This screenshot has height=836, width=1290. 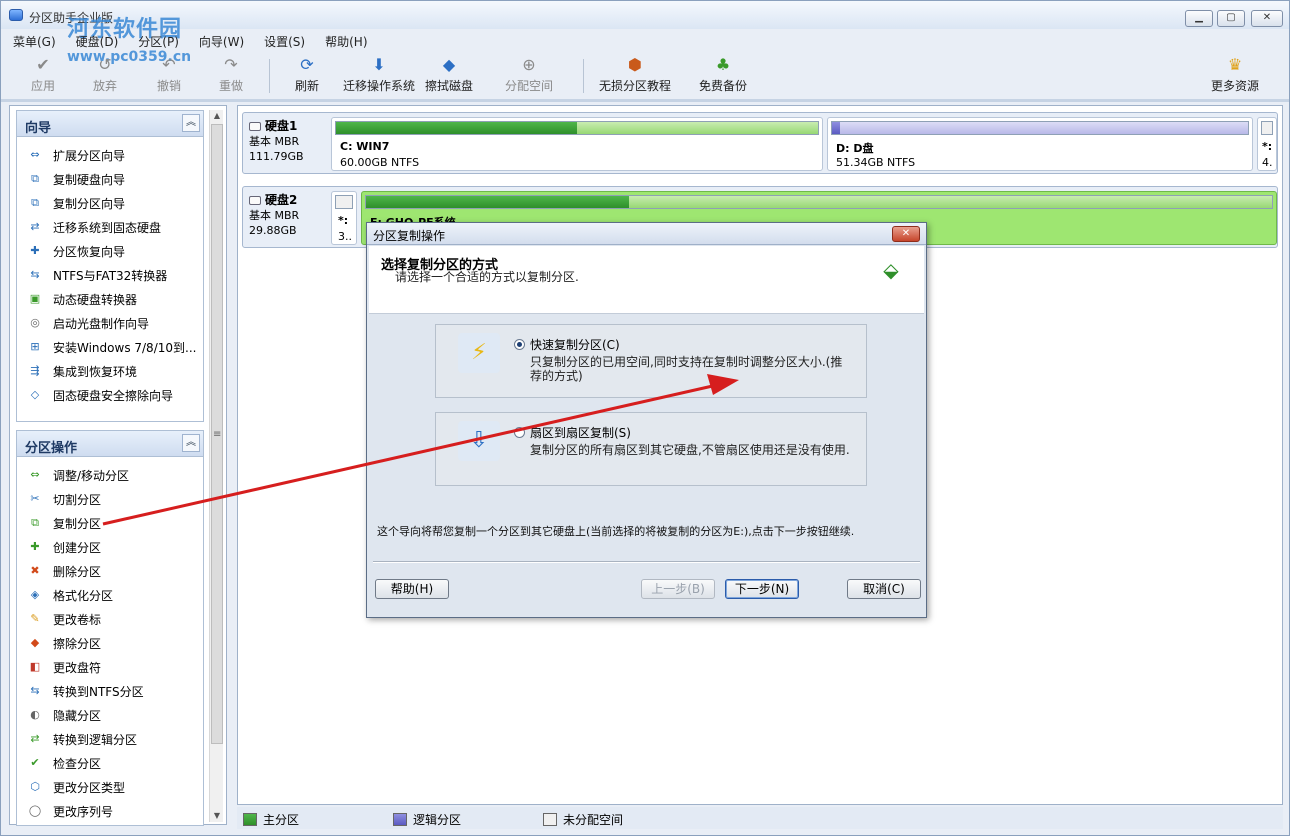 What do you see at coordinates (400, 819) in the screenshot?
I see `legend-swatch` at bounding box center [400, 819].